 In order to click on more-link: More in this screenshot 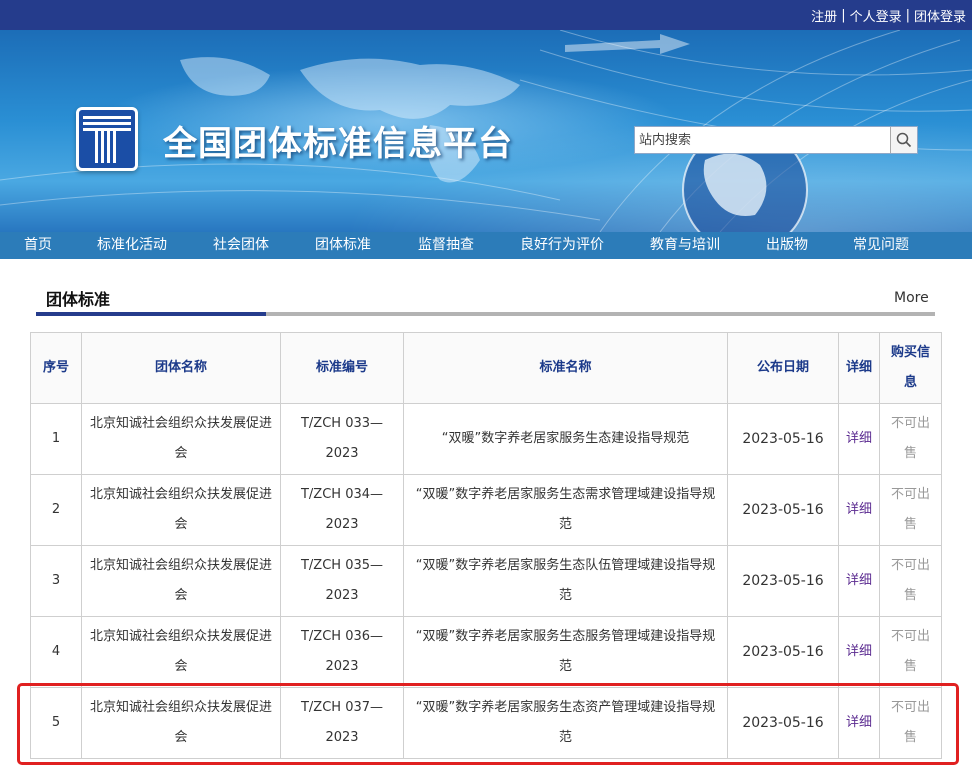, I will do `click(911, 298)`.